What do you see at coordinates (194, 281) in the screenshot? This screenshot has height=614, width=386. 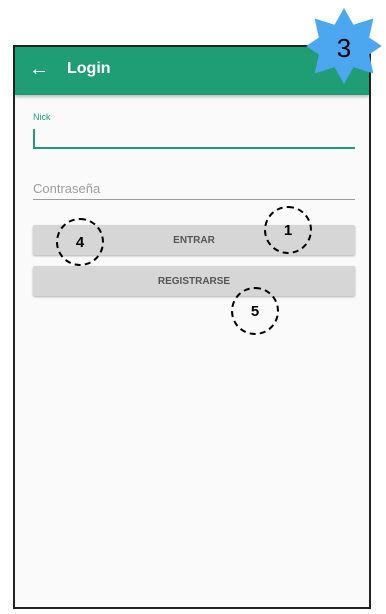 I see `registrar-button: REGISTRARSE` at bounding box center [194, 281].